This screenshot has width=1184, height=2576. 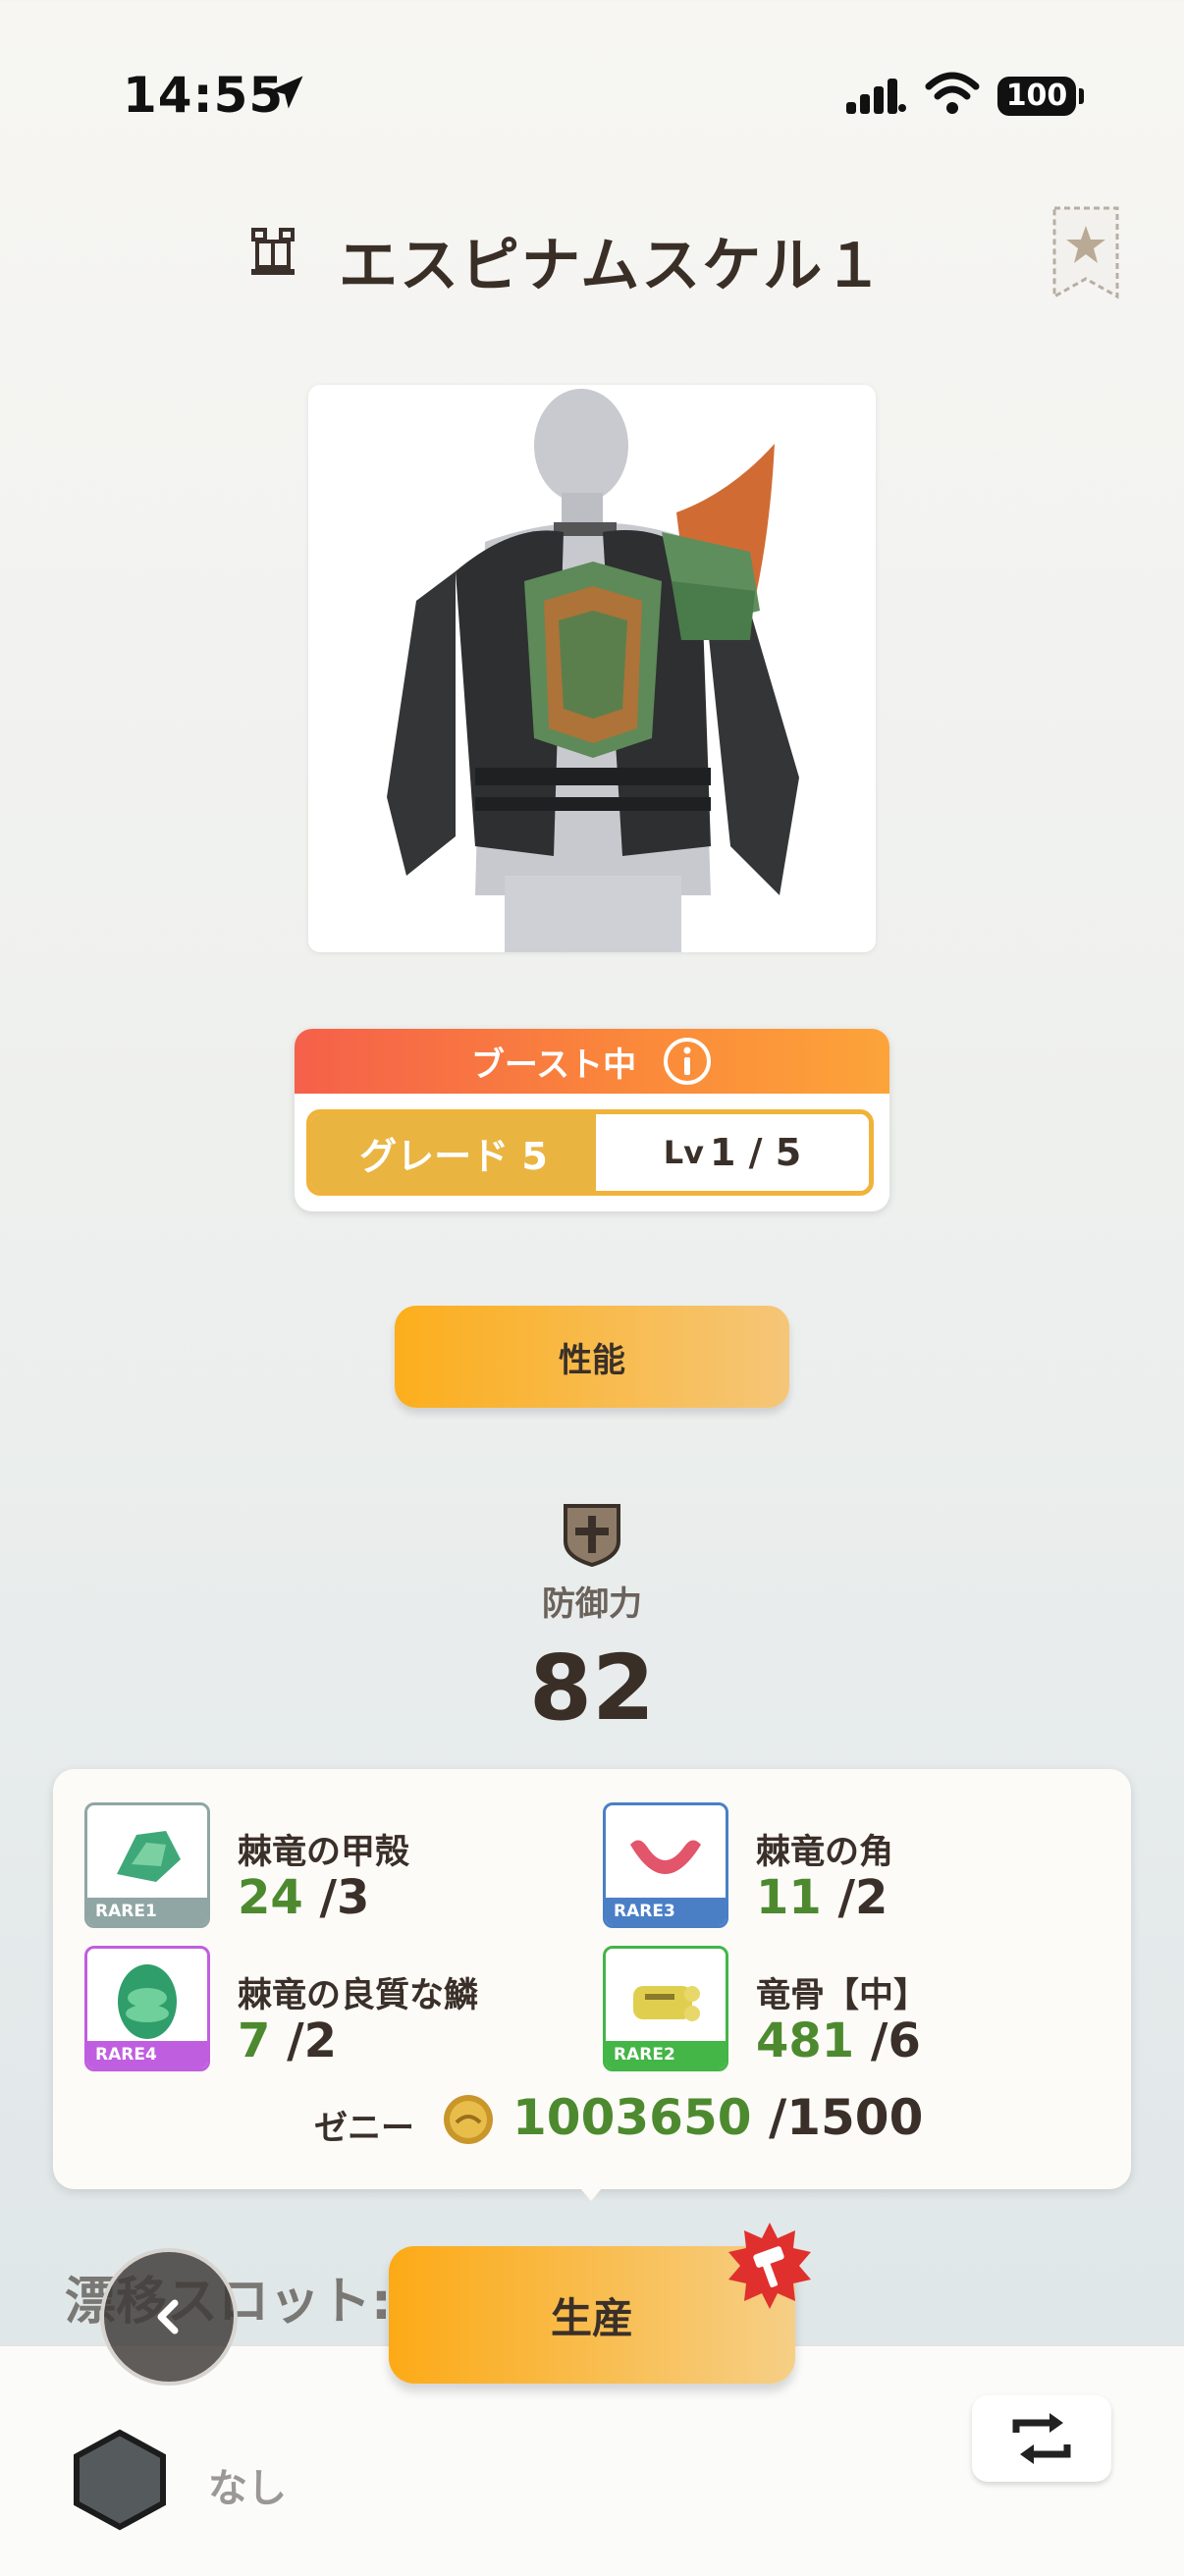 I want to click on grade-level-row: グレード 5 Lv 1 / 5, so click(x=590, y=1152).